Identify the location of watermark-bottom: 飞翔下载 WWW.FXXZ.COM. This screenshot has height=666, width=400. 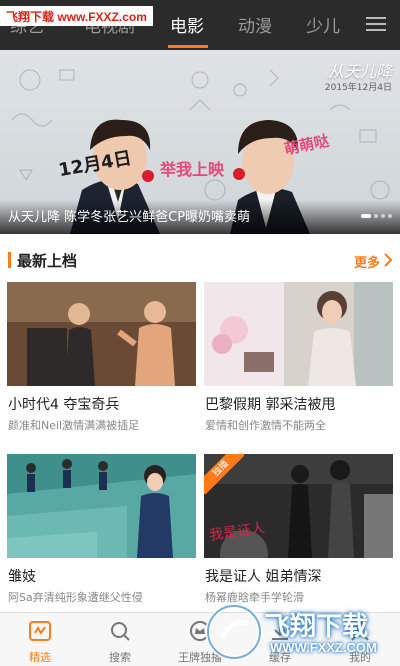
(300, 631).